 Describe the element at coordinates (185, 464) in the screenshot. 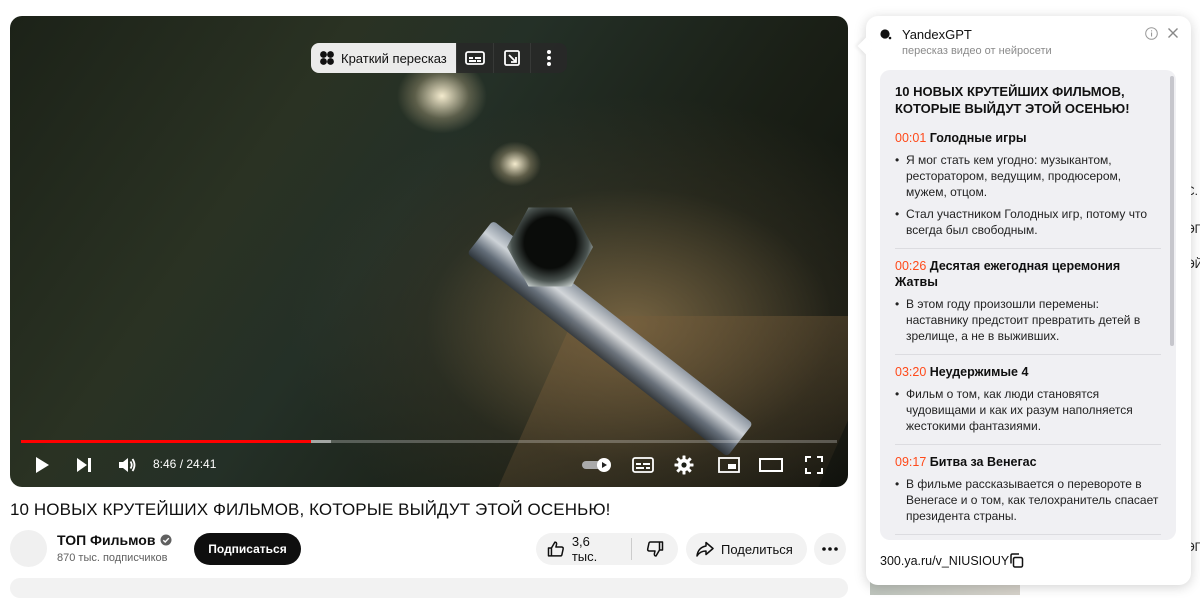

I see `time-display: 8:46 / 24:41` at that location.